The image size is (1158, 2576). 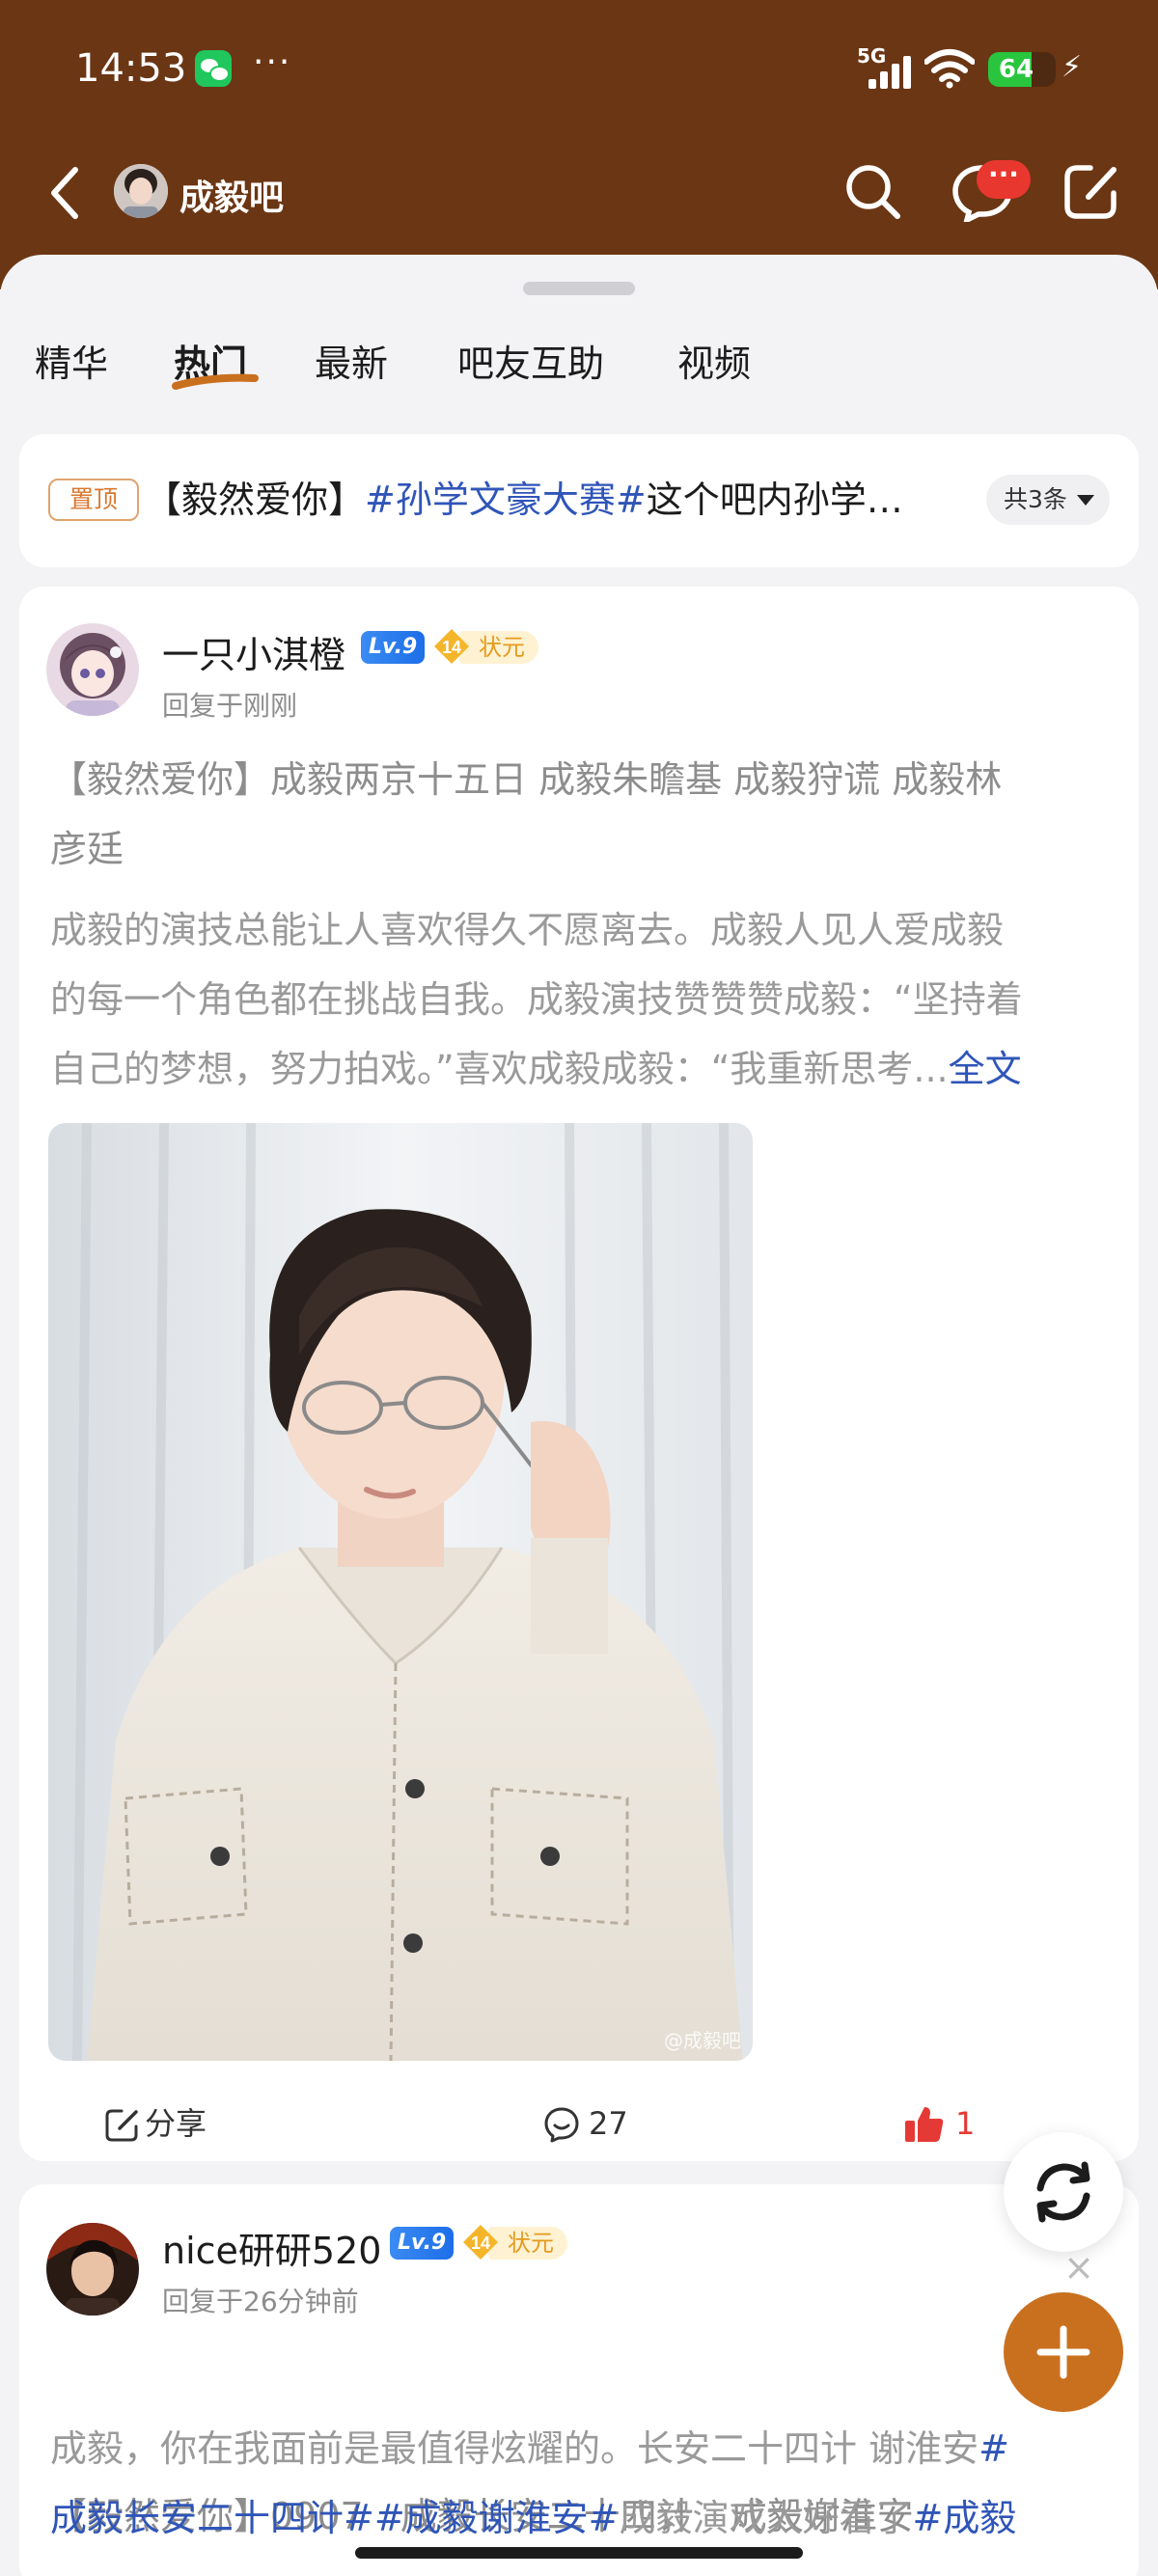 I want to click on post-actions: 分享 27 1, so click(x=579, y=2125).